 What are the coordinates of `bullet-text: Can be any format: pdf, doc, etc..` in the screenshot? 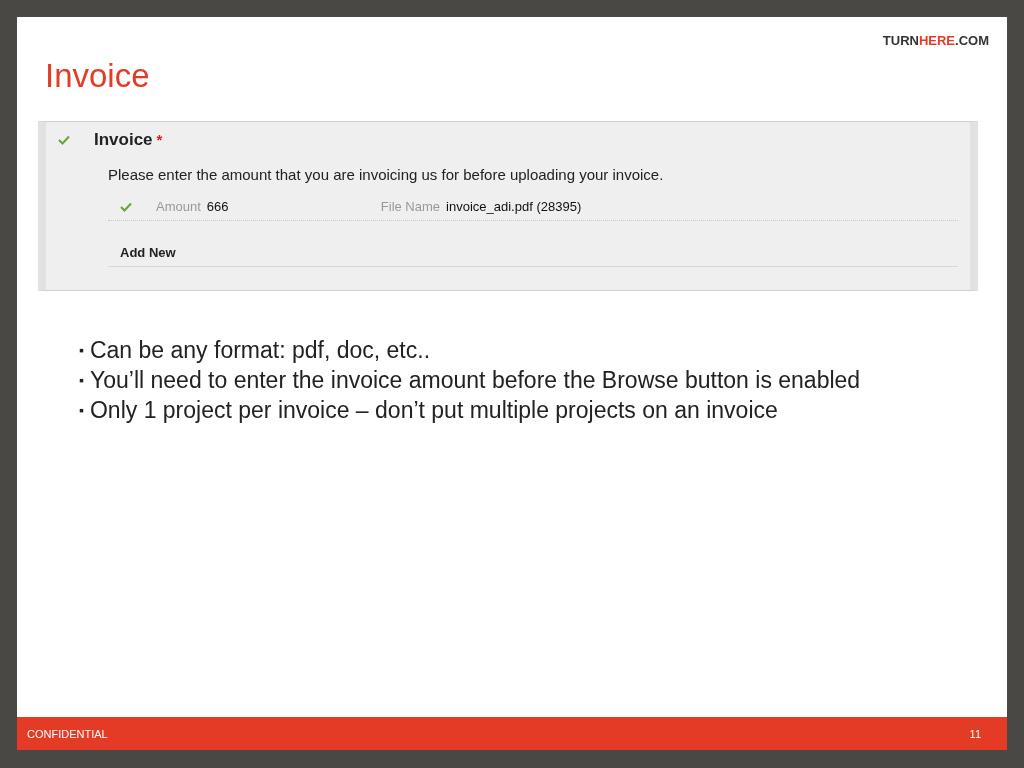 It's located at (260, 350).